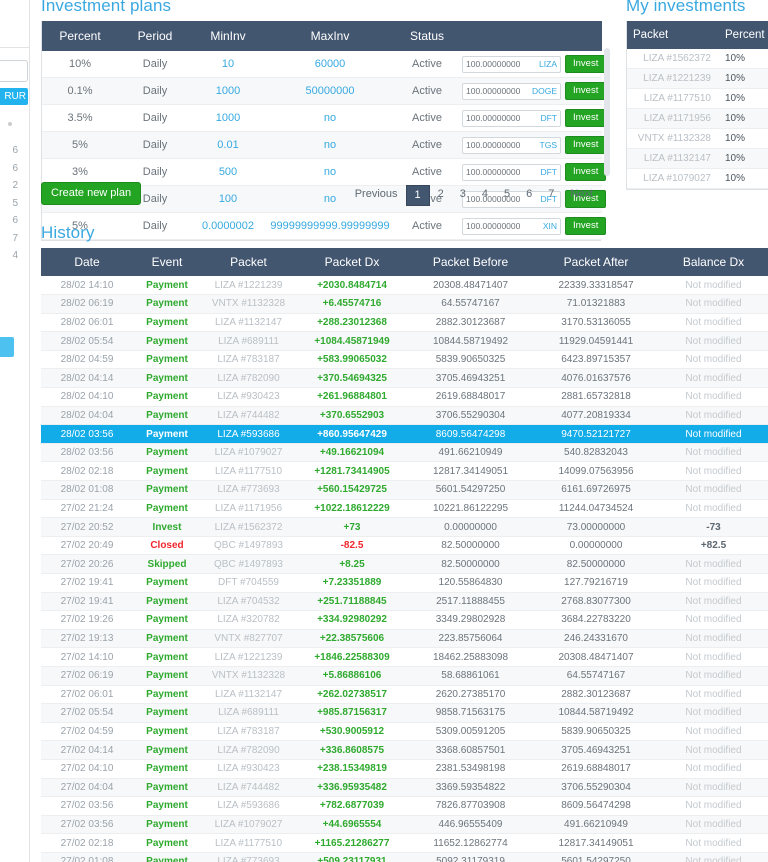  Describe the element at coordinates (87, 434) in the screenshot. I see `history-date: 28/02 03:56` at that location.